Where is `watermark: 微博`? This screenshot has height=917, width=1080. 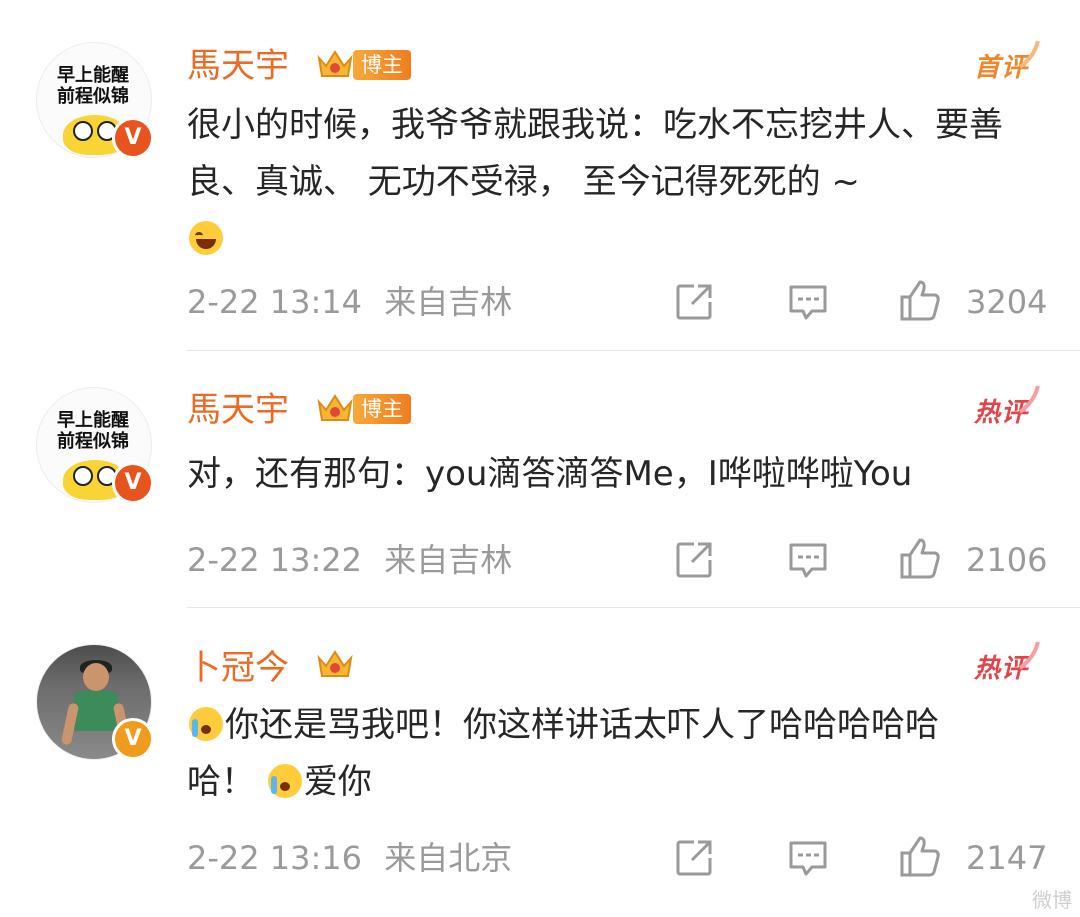 watermark: 微博 is located at coordinates (1052, 900).